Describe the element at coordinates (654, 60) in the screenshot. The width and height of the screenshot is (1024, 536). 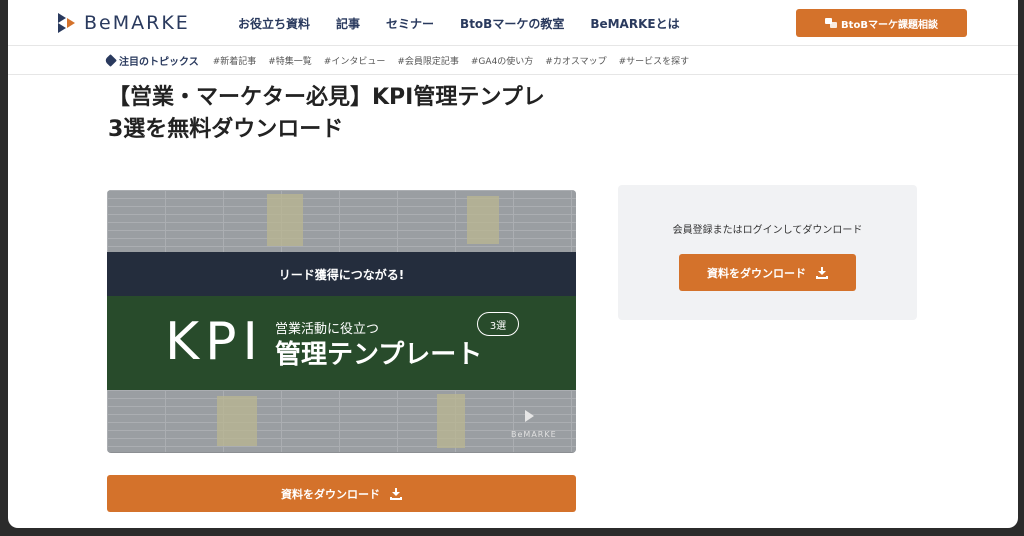
I see `topic-tag: #サービスを探す` at that location.